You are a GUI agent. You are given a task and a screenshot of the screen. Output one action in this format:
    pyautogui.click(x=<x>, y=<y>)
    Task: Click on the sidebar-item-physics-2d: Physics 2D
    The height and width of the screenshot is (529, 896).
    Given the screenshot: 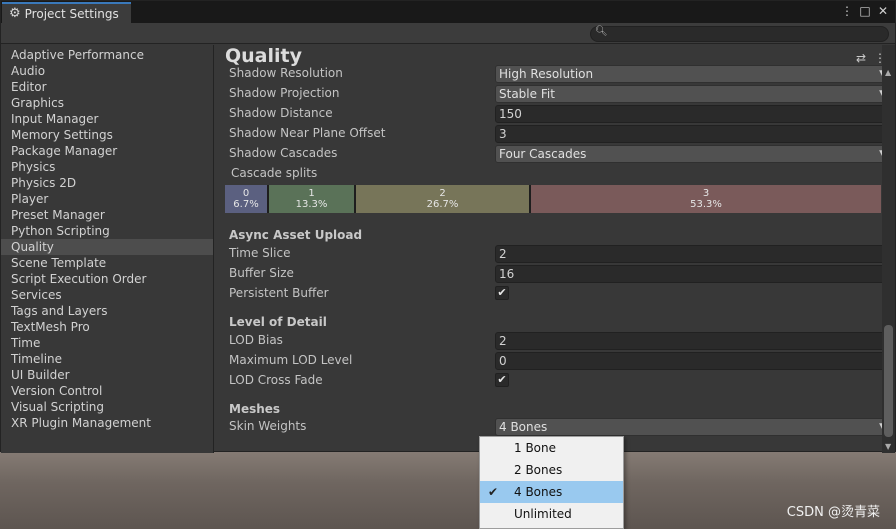 What is the action you would take?
    pyautogui.click(x=107, y=183)
    